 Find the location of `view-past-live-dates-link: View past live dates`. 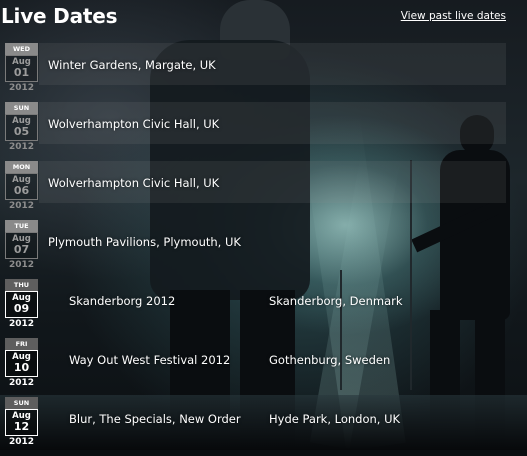

view-past-live-dates-link: View past live dates is located at coordinates (453, 16).